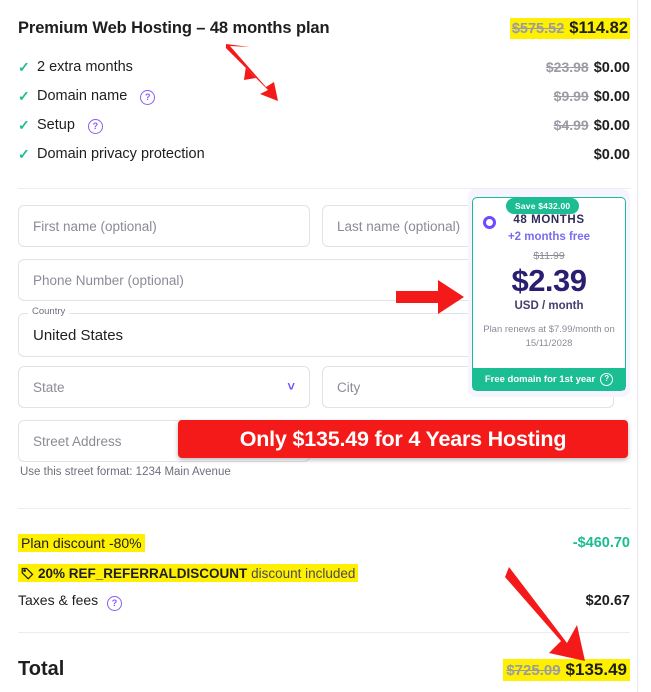  What do you see at coordinates (592, 96) in the screenshot?
I see `feature-price-group: $9.99 $0.00` at bounding box center [592, 96].